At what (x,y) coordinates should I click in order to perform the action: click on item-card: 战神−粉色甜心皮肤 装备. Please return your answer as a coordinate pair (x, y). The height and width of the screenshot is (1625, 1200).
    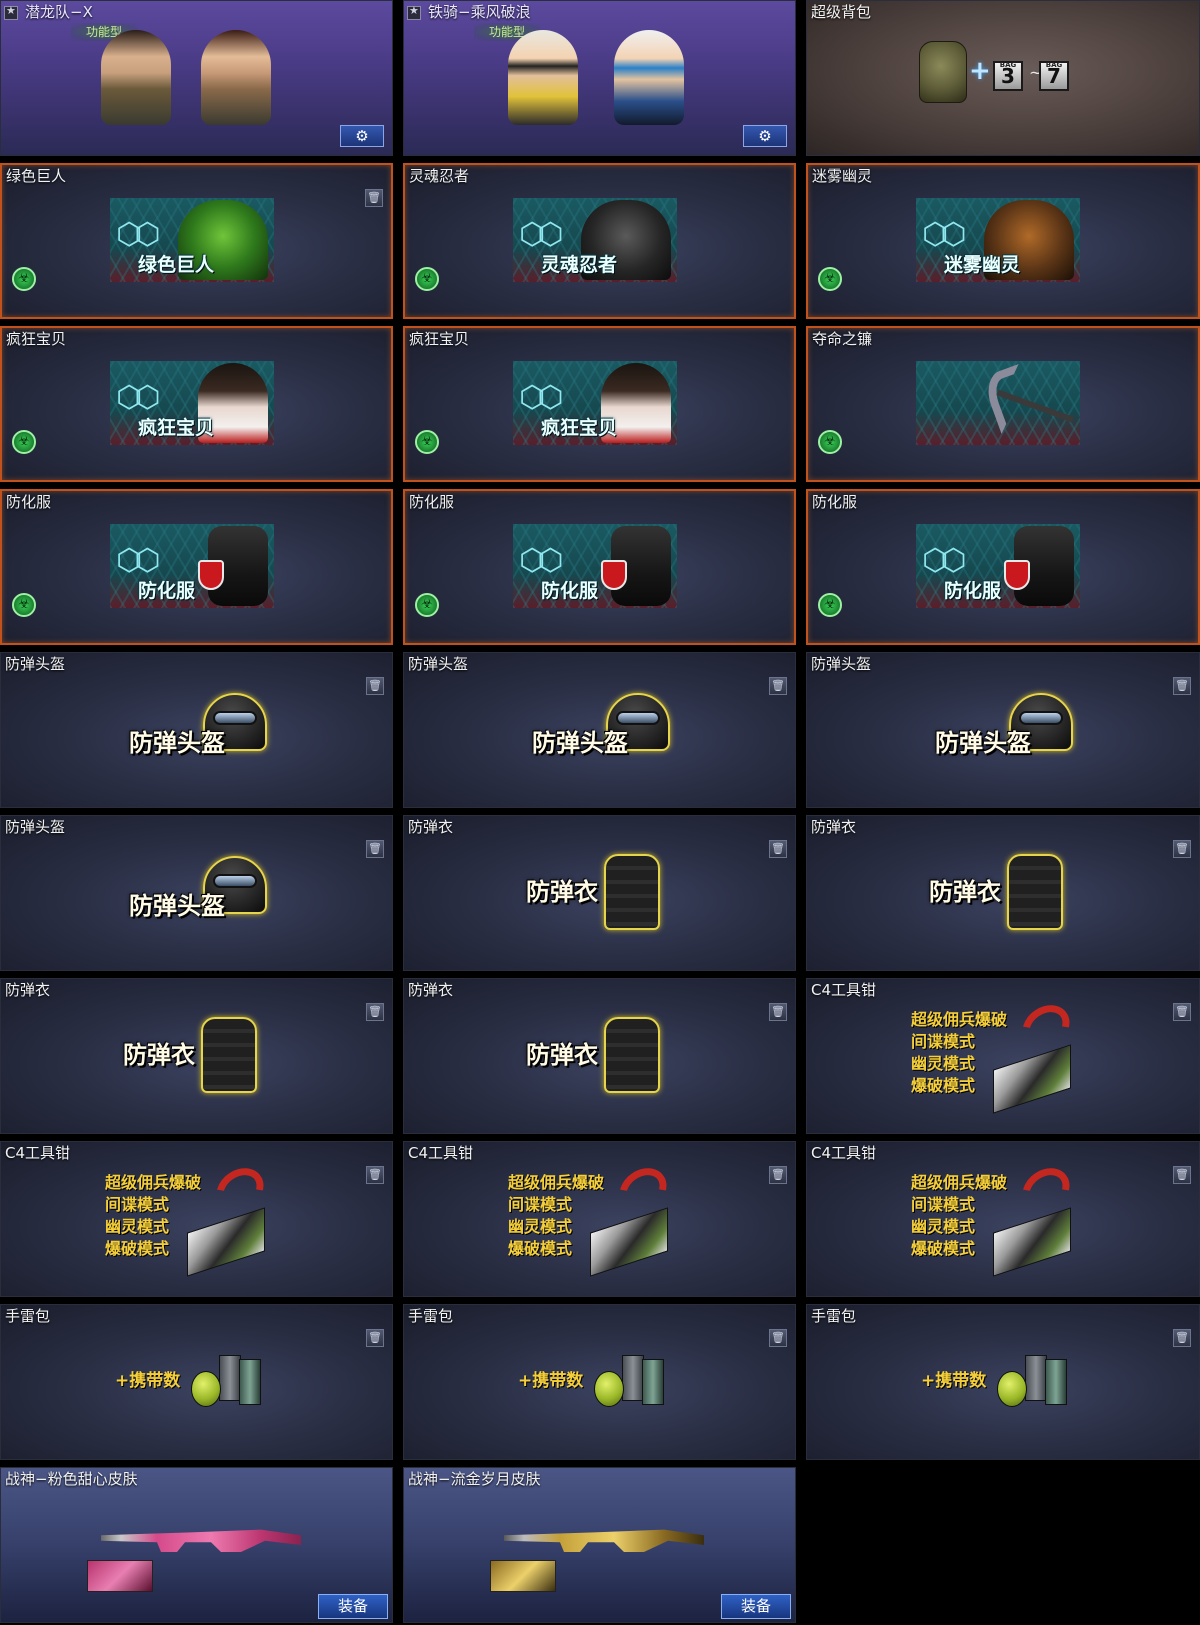
    Looking at the image, I should click on (196, 1545).